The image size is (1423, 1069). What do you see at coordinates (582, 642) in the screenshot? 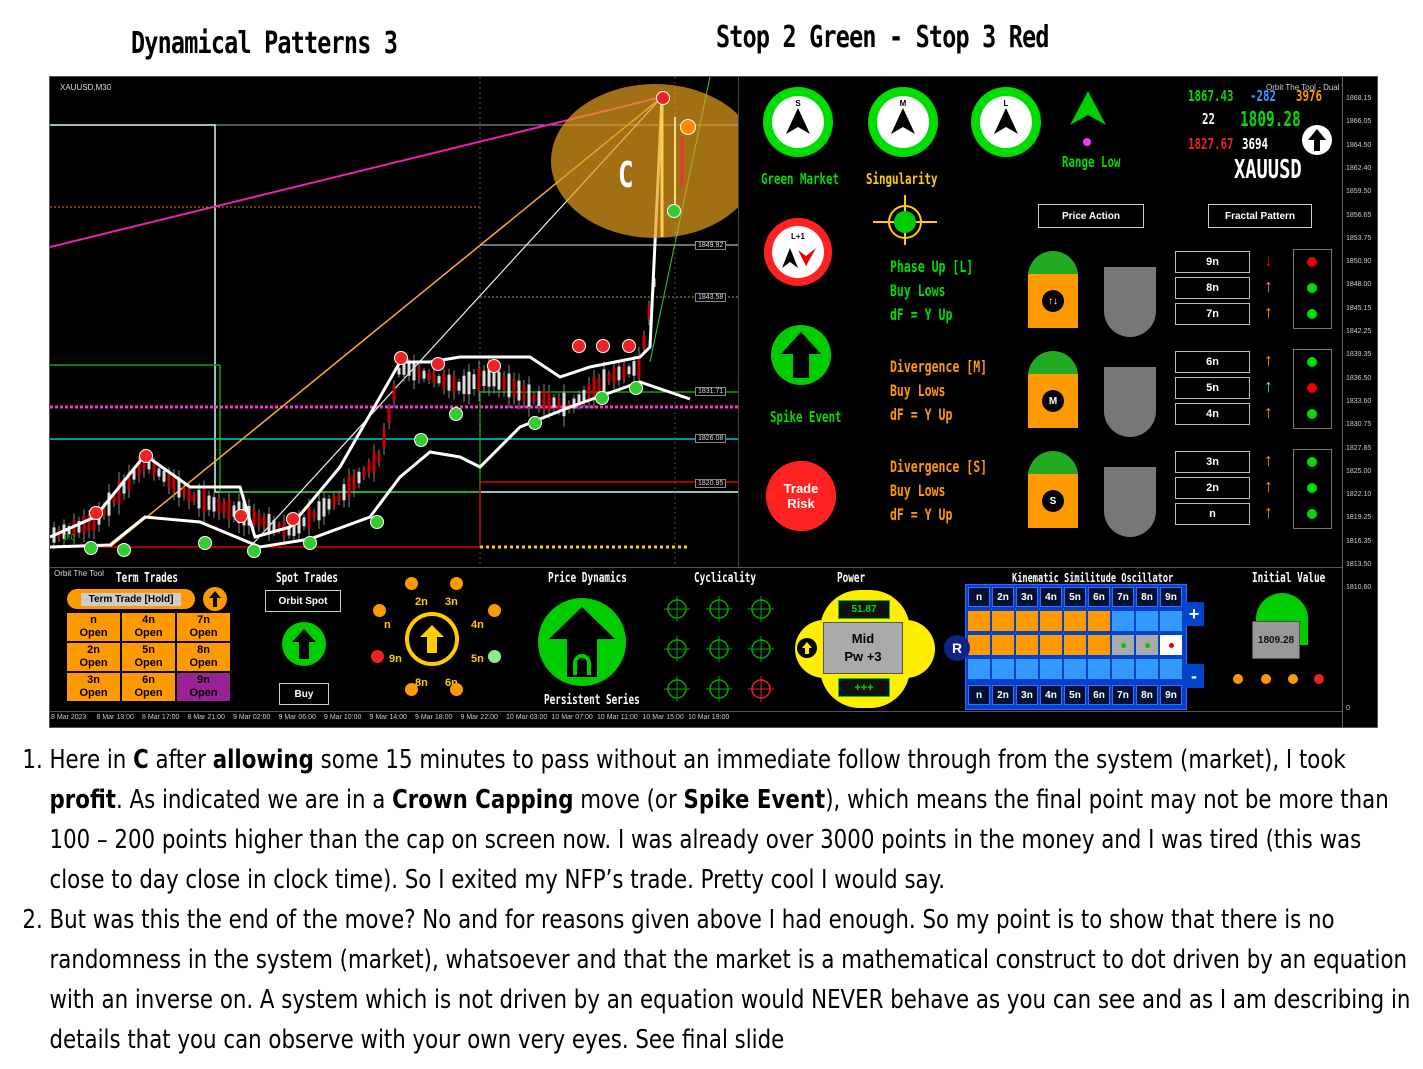
I see `persistent-series-icon` at bounding box center [582, 642].